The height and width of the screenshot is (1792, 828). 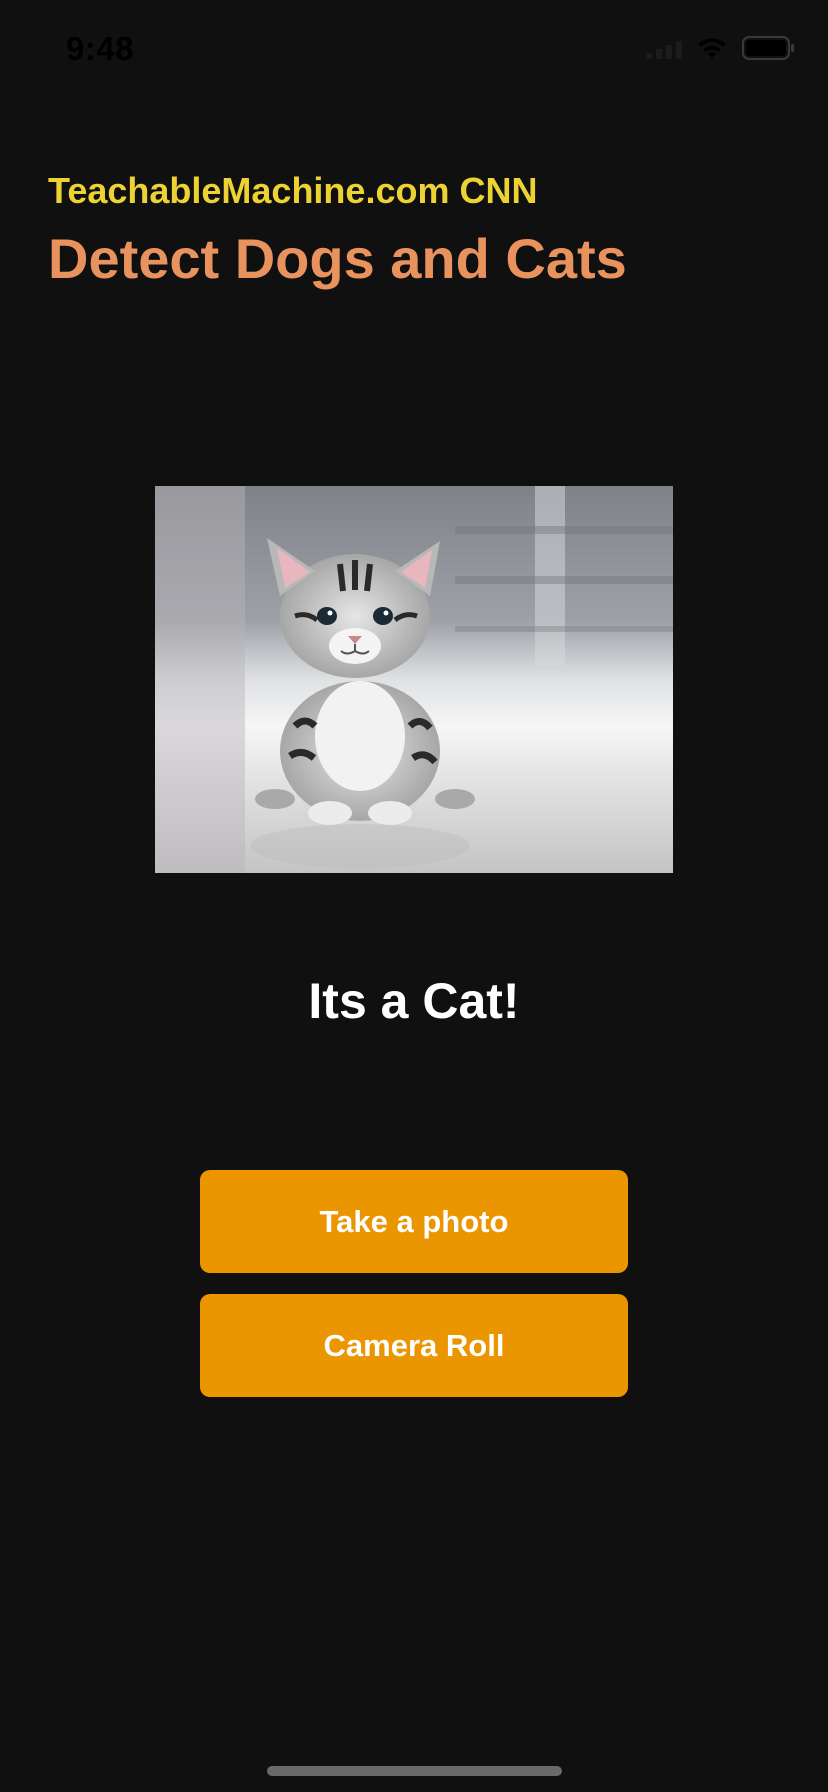 What do you see at coordinates (414, 1221) in the screenshot?
I see `take-photo-button: Take a photo` at bounding box center [414, 1221].